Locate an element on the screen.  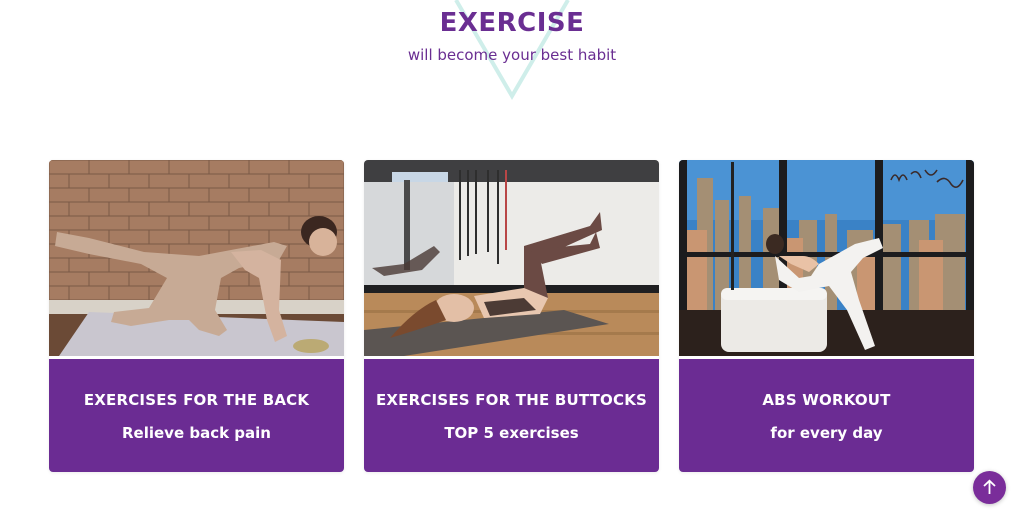
buttocks-exercise-photo is located at coordinates (511, 258).